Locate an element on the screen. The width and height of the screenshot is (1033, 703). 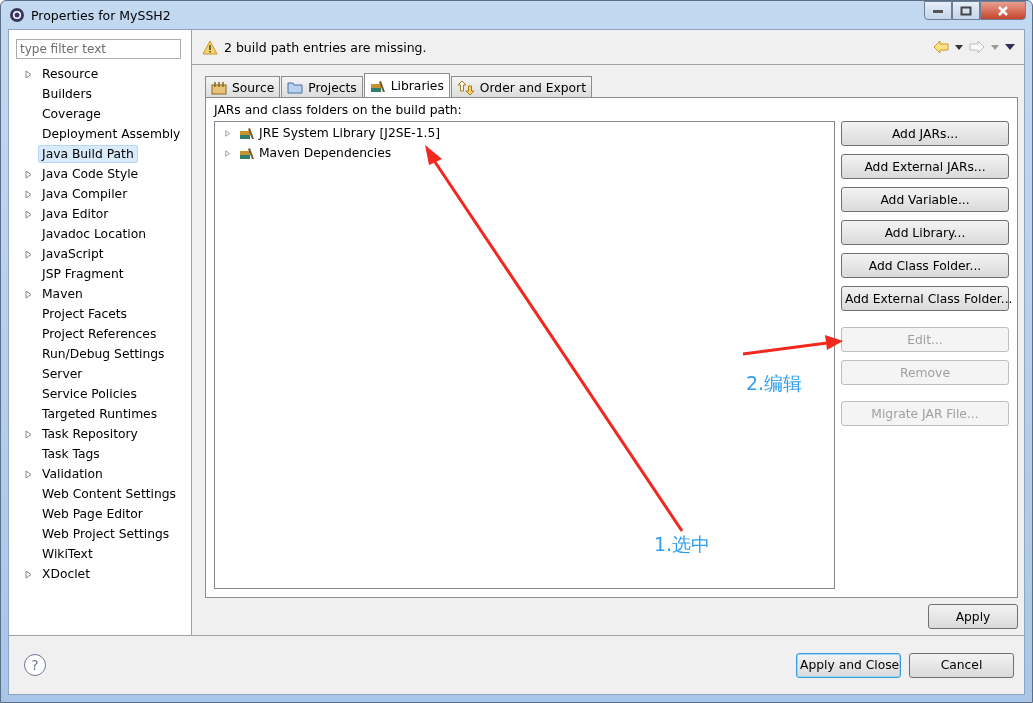
sidebar-item: Web Page Editor is located at coordinates (92, 514).